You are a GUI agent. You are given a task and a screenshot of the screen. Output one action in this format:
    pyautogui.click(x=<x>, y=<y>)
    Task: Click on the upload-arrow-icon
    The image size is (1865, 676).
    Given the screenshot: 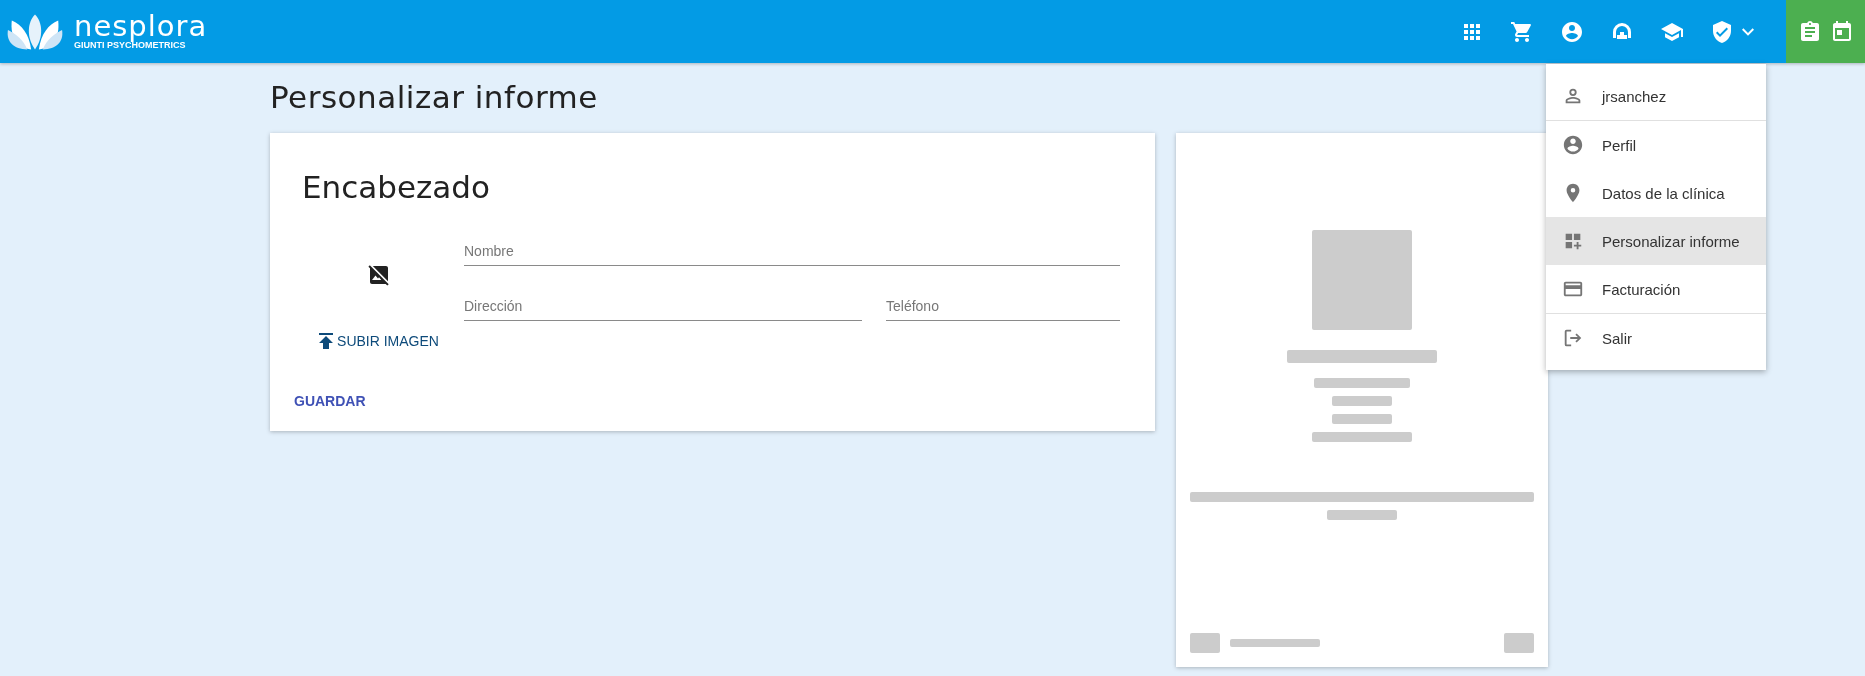 What is the action you would take?
    pyautogui.click(x=326, y=341)
    